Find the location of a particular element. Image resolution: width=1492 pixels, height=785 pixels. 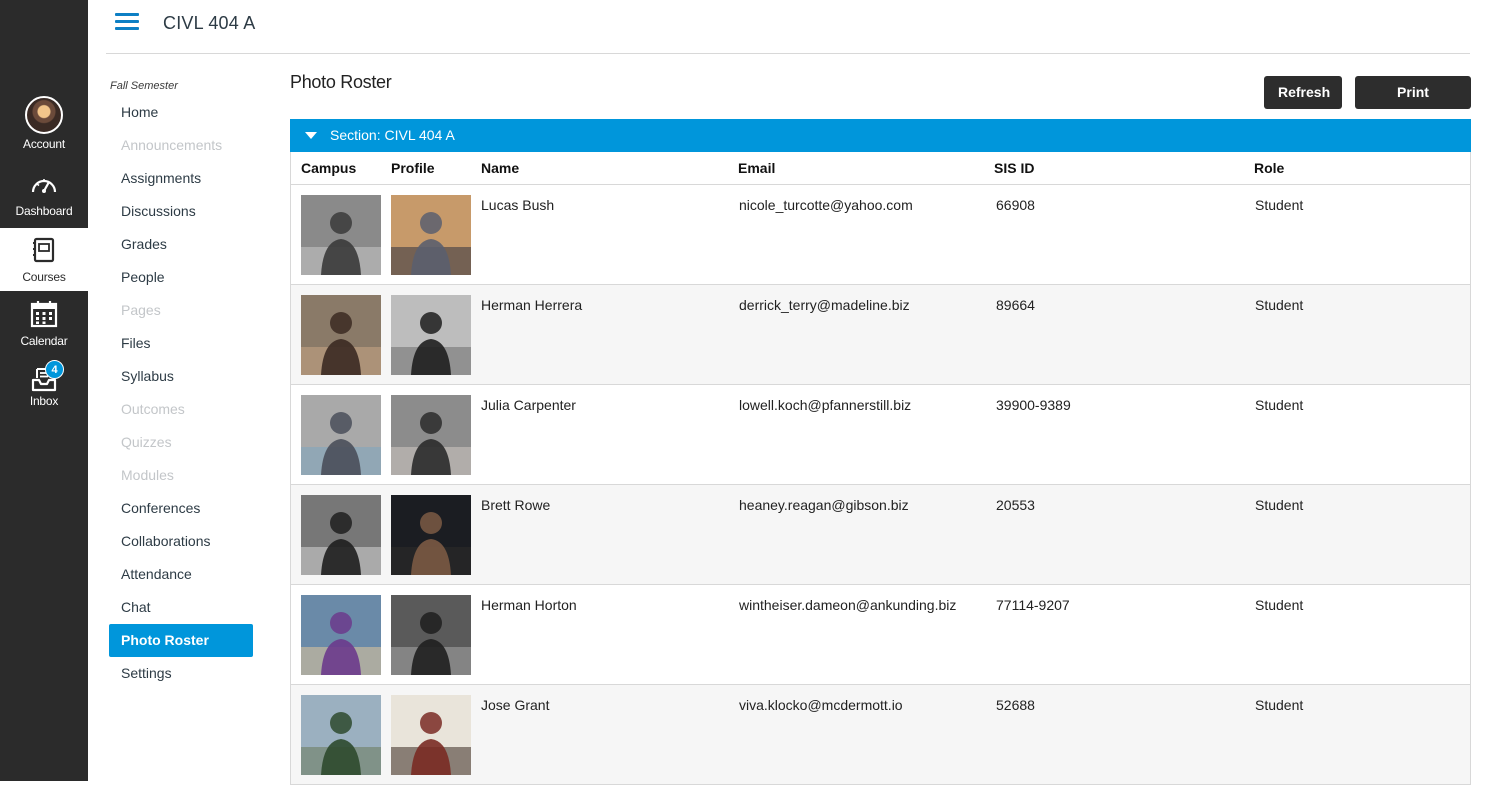

student-name: Herman Herrera is located at coordinates (532, 305).